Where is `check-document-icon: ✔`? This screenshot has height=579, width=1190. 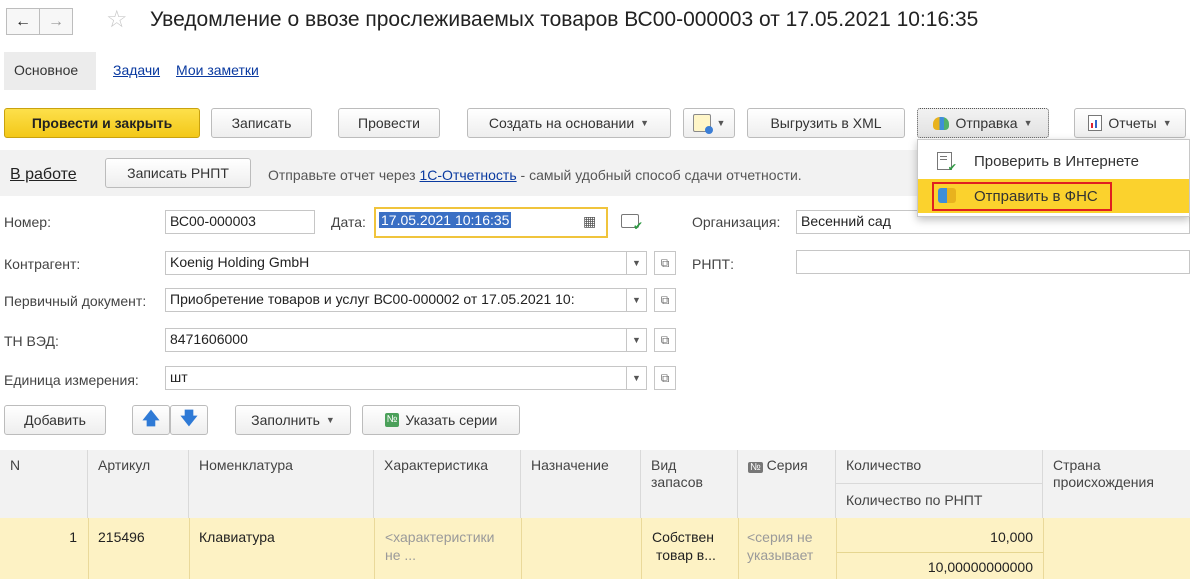
check-document-icon: ✔ is located at coordinates (632, 223).